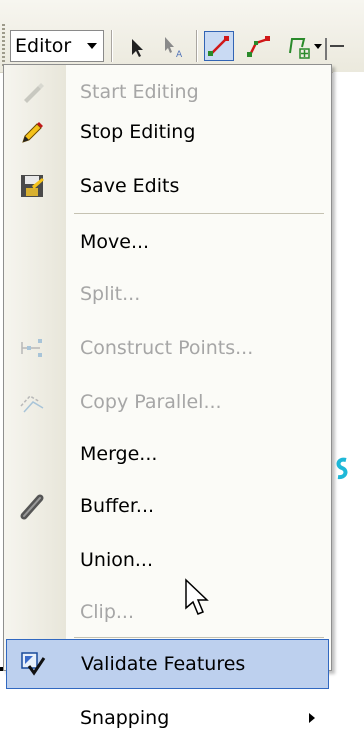 The height and width of the screenshot is (745, 364). Describe the element at coordinates (32, 92) in the screenshot. I see `pencil-disabled-icon` at that location.